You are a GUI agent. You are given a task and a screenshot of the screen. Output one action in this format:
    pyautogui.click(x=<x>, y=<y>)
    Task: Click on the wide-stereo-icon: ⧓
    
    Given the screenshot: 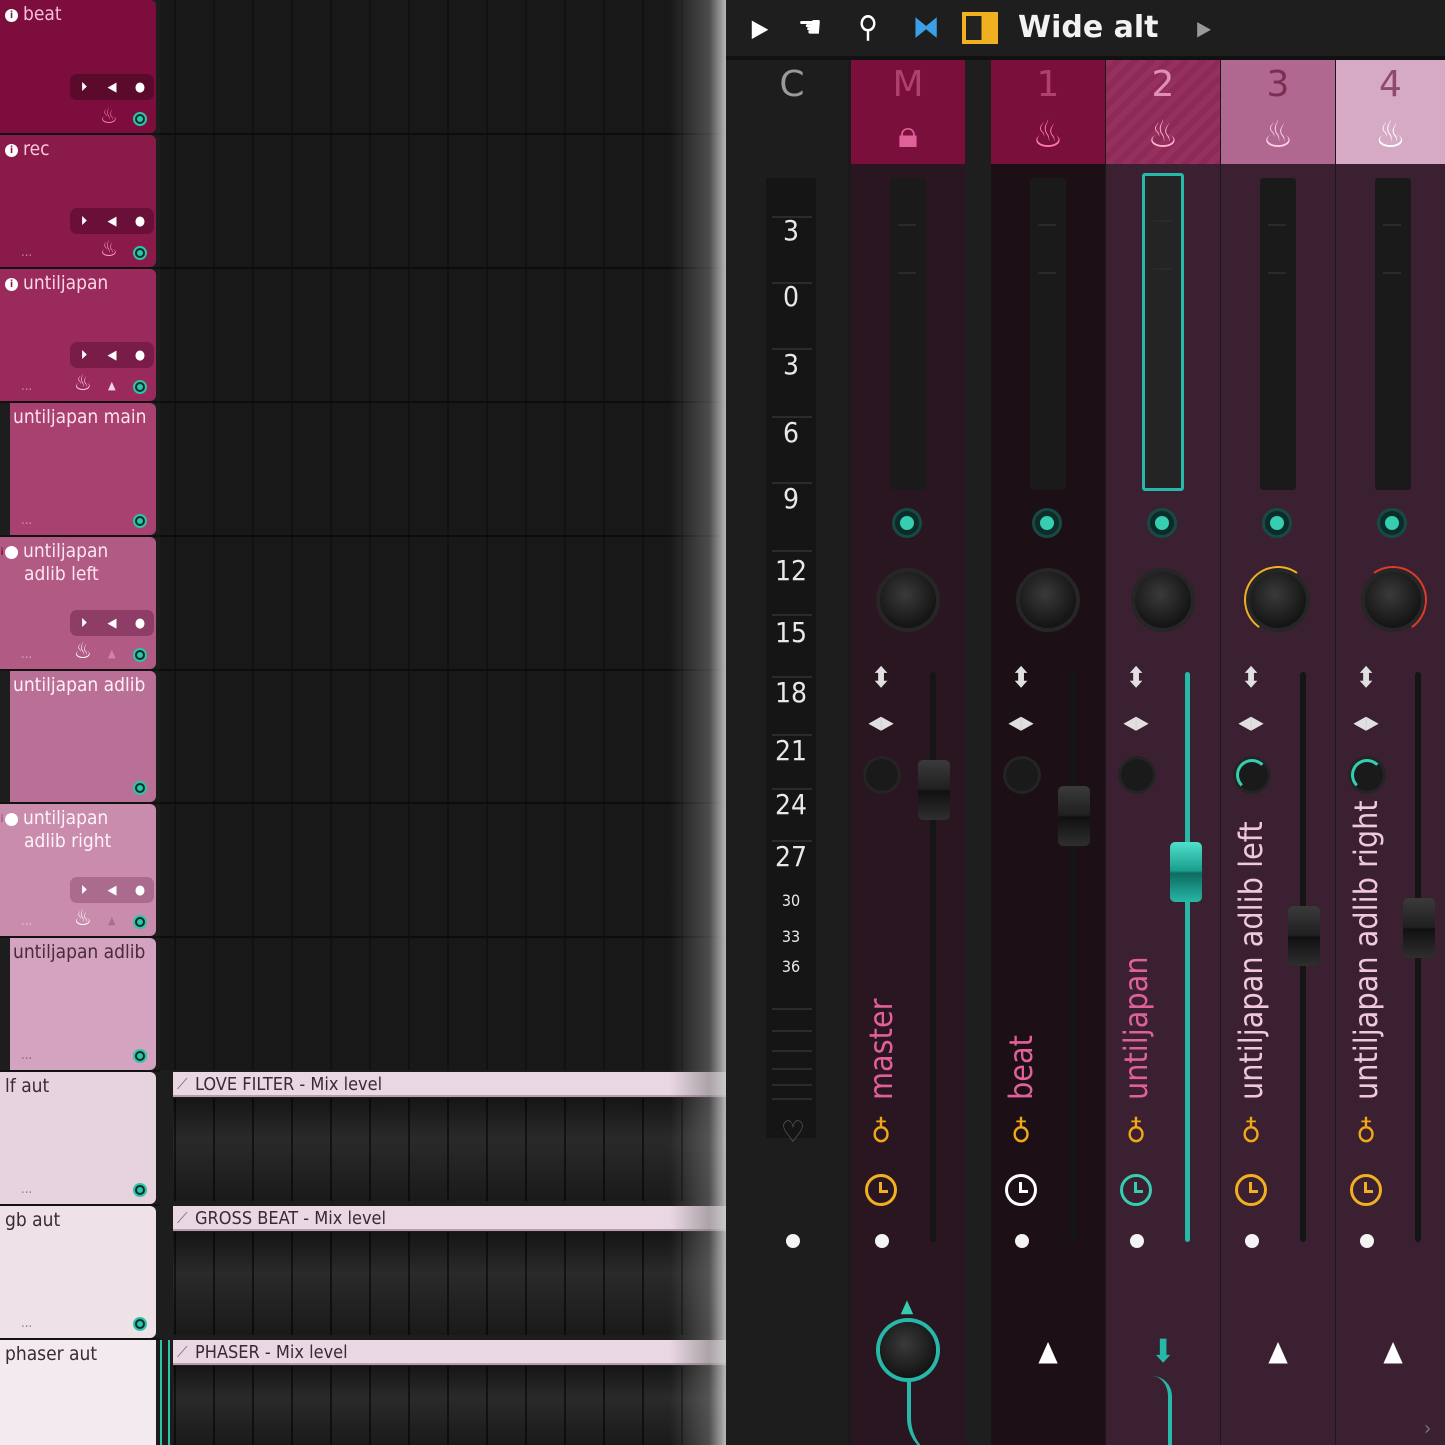 What is the action you would take?
    pyautogui.click(x=926, y=28)
    